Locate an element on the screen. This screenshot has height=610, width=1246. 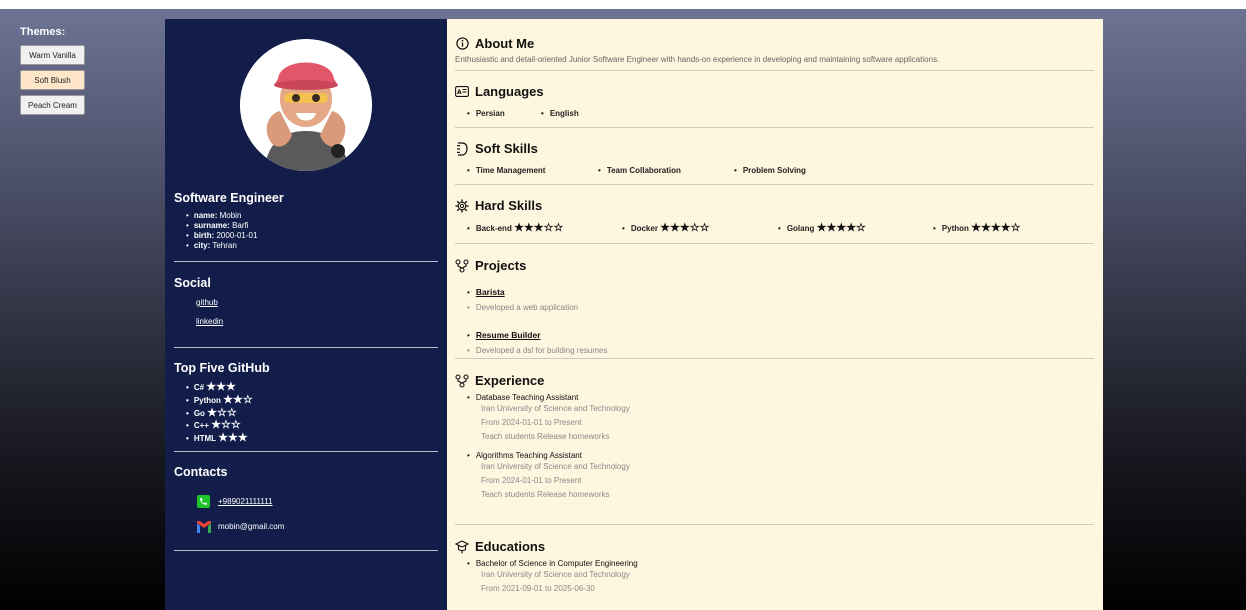
language-item: English is located at coordinates (560, 113).